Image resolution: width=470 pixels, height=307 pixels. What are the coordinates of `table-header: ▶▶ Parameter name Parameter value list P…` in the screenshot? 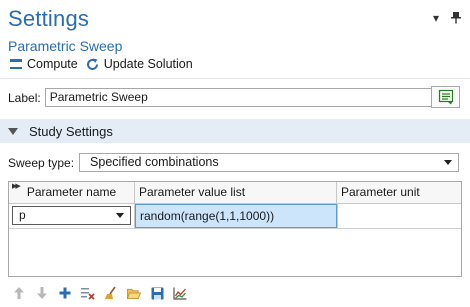 It's located at (235, 193).